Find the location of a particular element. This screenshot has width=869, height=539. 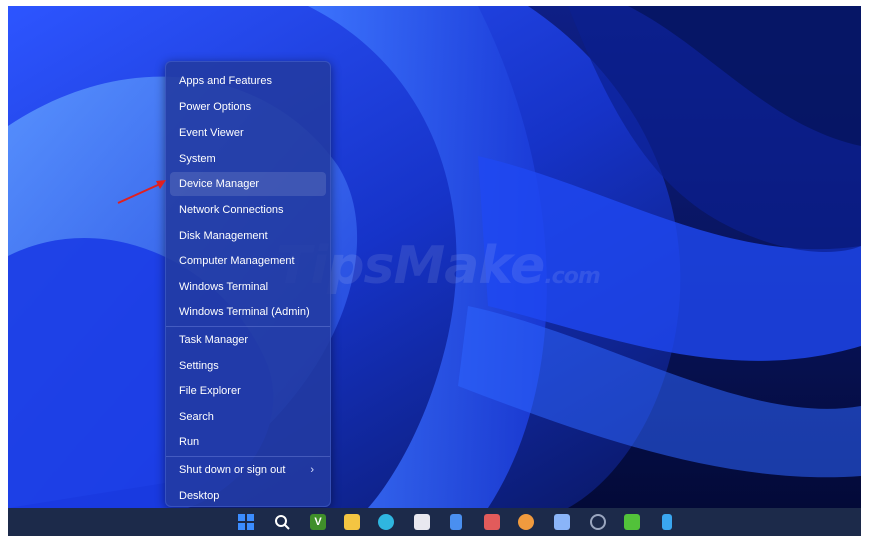

chevron-right-icon: › is located at coordinates (312, 470).